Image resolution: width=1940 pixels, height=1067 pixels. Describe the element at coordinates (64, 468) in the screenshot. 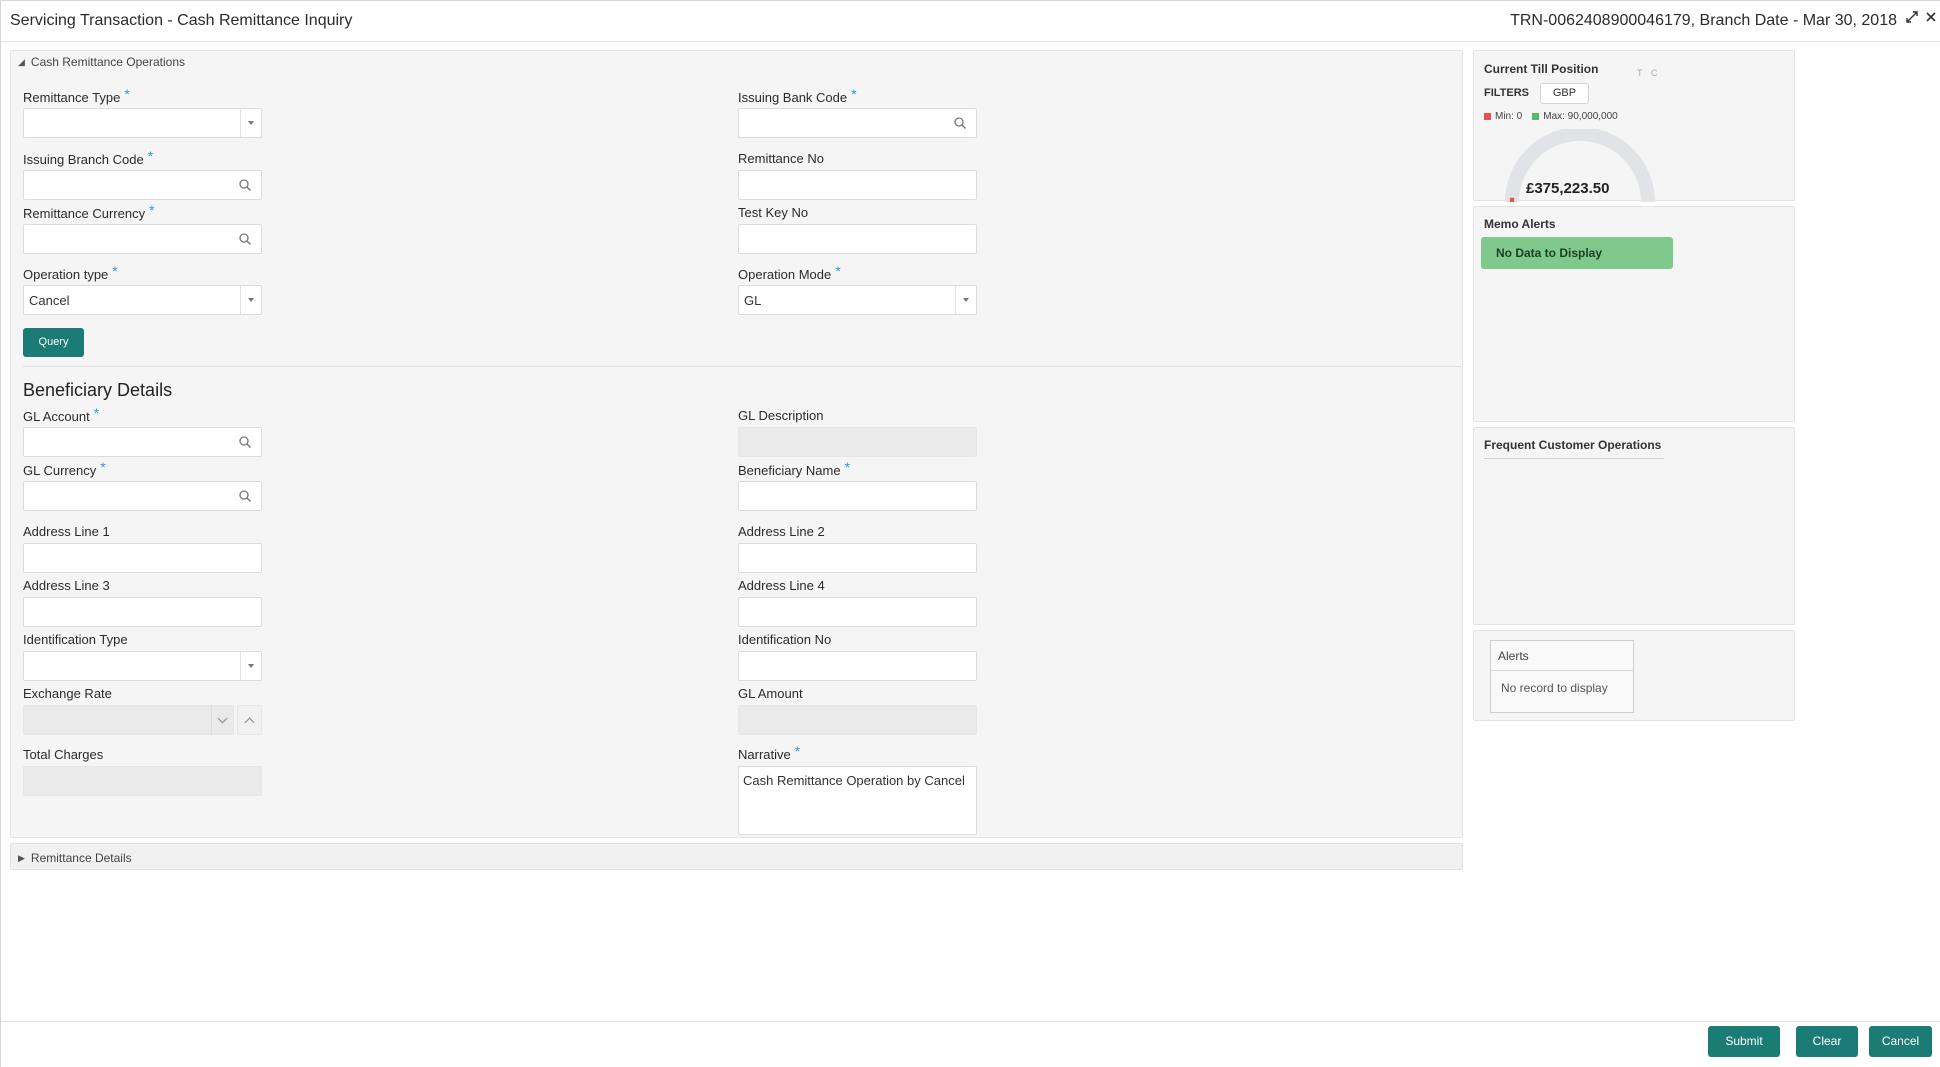

I see `gl-currency-label: GL Currency *` at that location.